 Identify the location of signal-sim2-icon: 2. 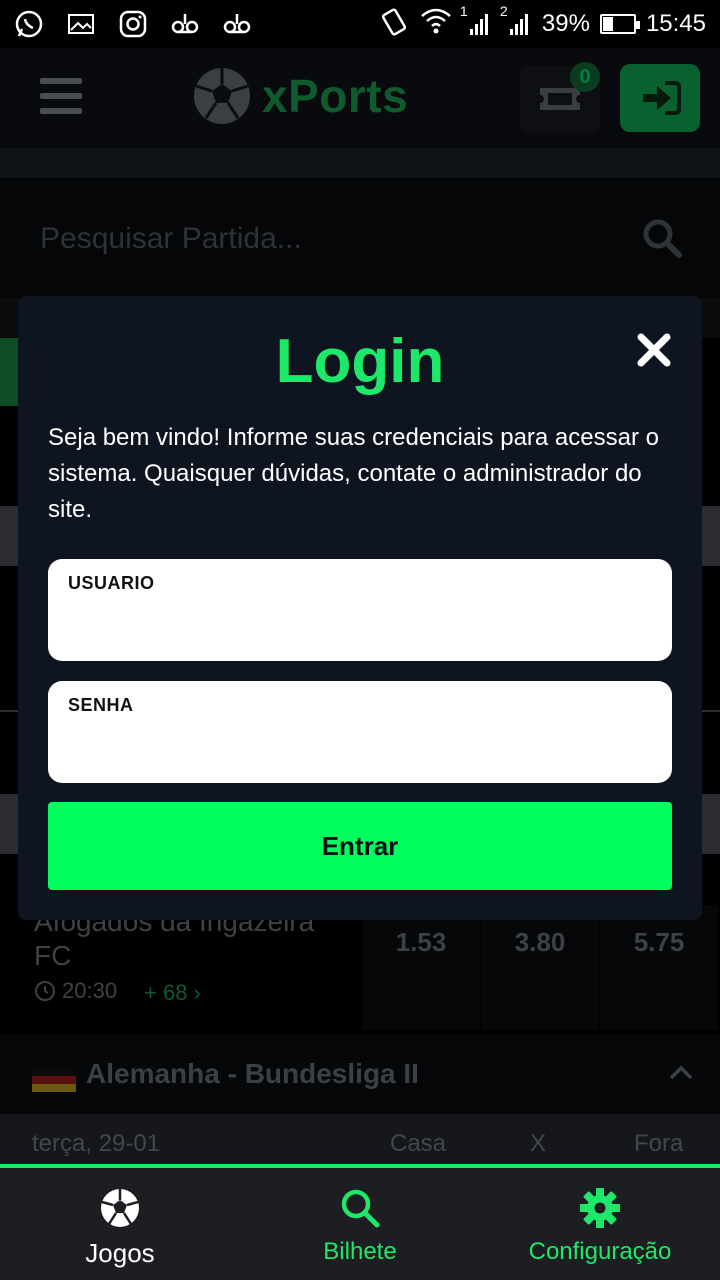
(516, 20).